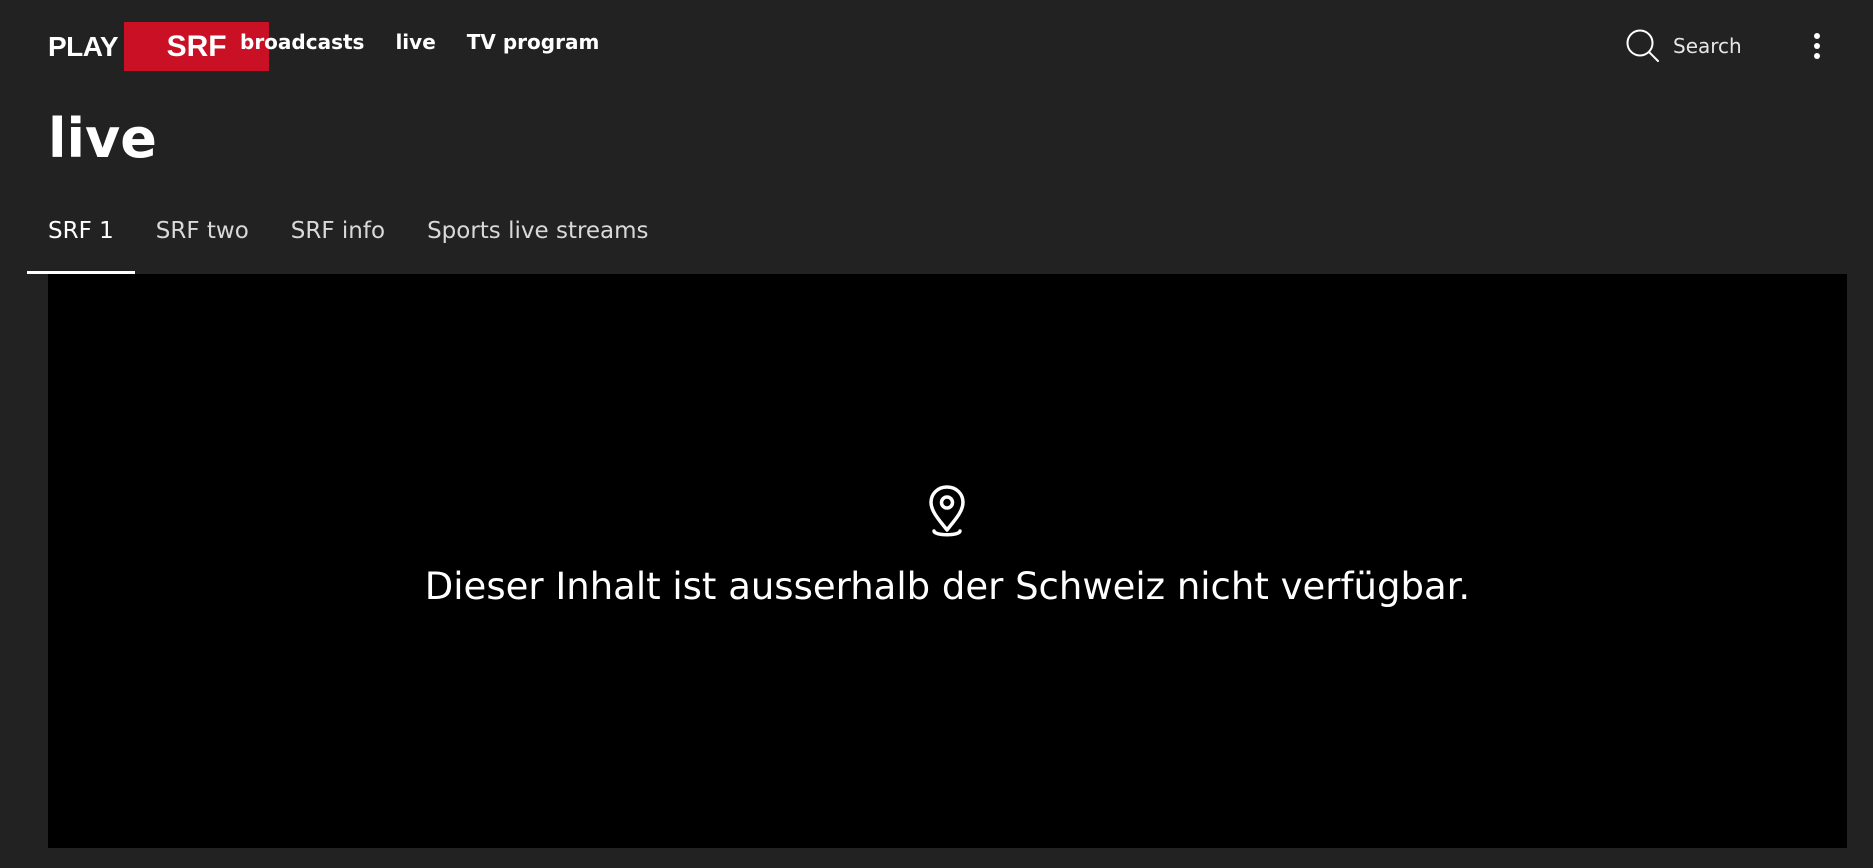  I want to click on more-vertical-icon, so click(1817, 36).